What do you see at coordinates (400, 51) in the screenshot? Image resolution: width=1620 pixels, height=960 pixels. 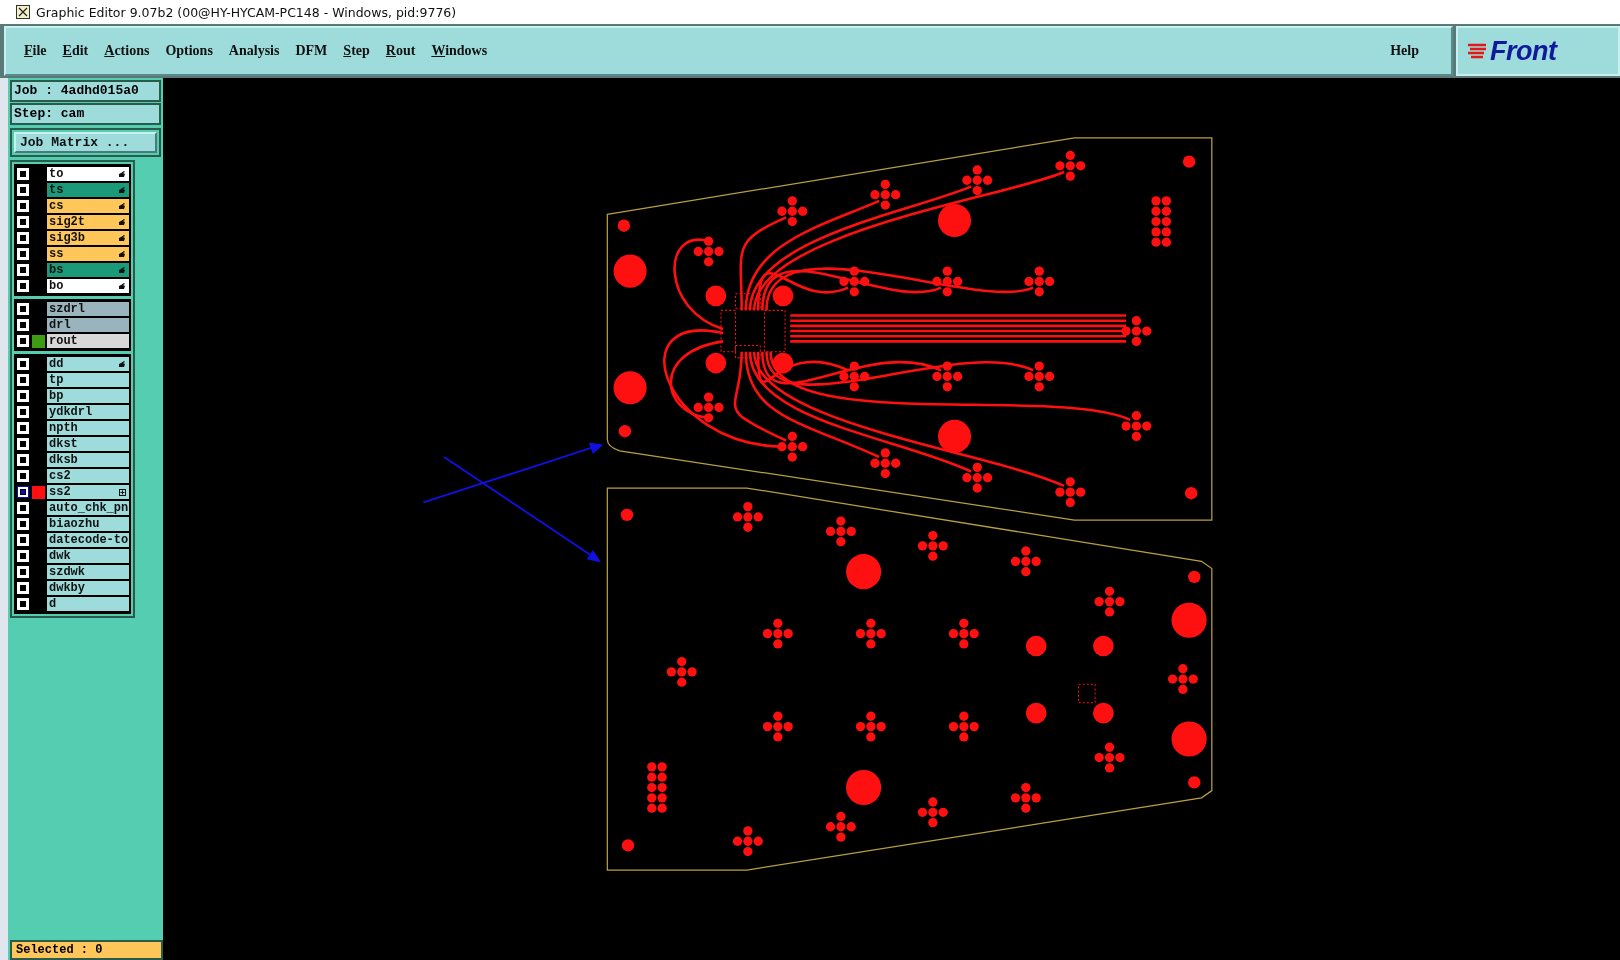 I see `menu-item: Rout` at bounding box center [400, 51].